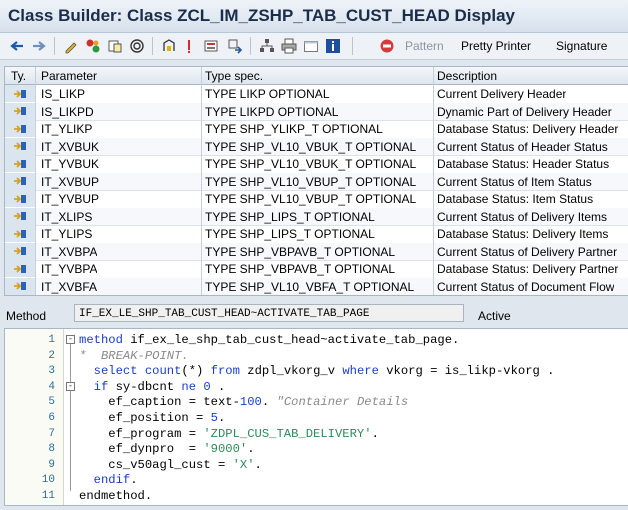 Image resolution: width=628 pixels, height=510 pixels. Describe the element at coordinates (333, 46) in the screenshot. I see `info-icon` at that location.